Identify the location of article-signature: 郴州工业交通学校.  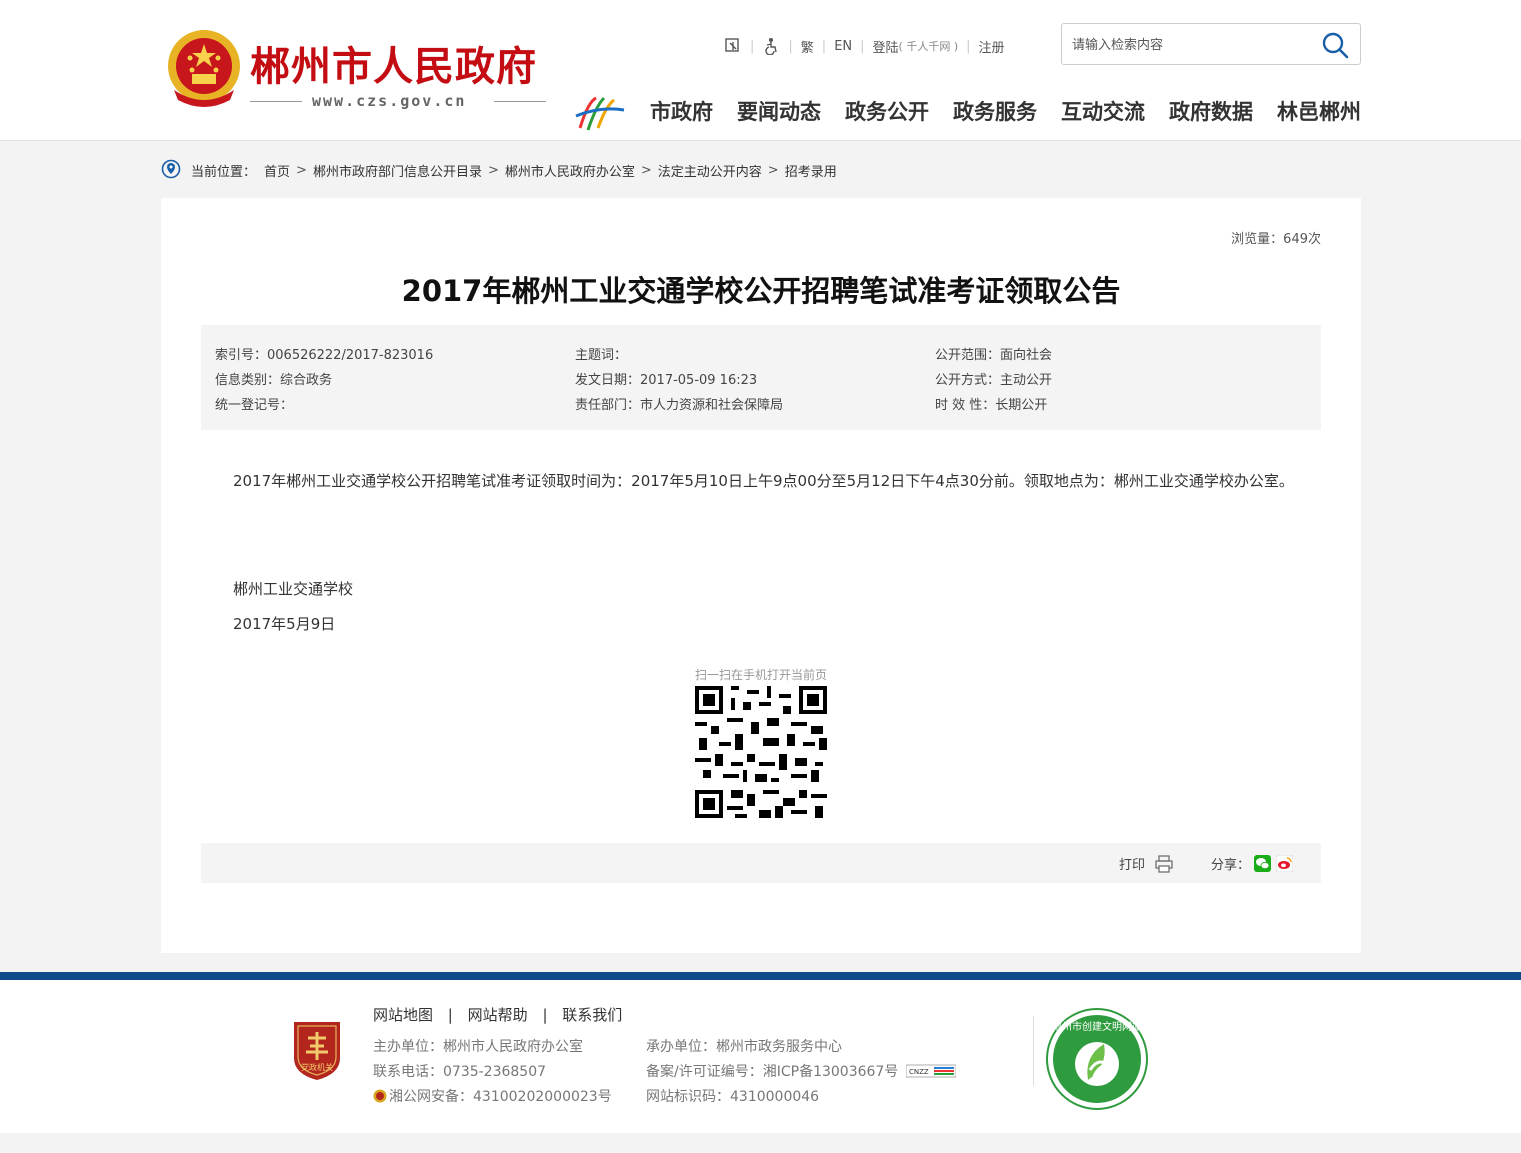
(293, 589).